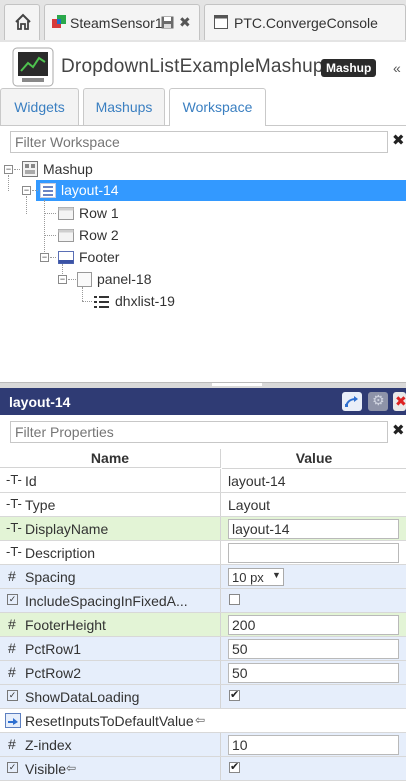  I want to click on tab-mashups: Mashups, so click(124, 106).